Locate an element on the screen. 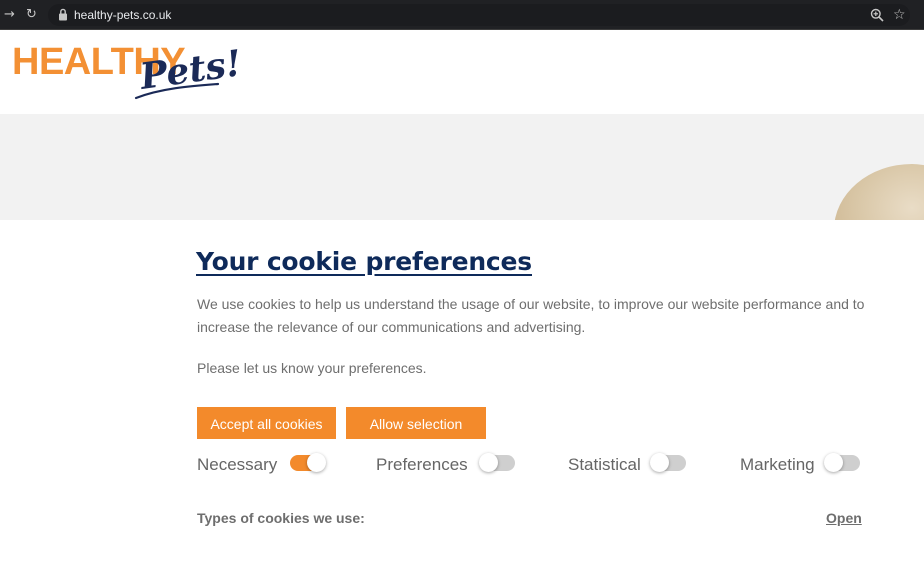  necessary-label: Necessary is located at coordinates (237, 464).